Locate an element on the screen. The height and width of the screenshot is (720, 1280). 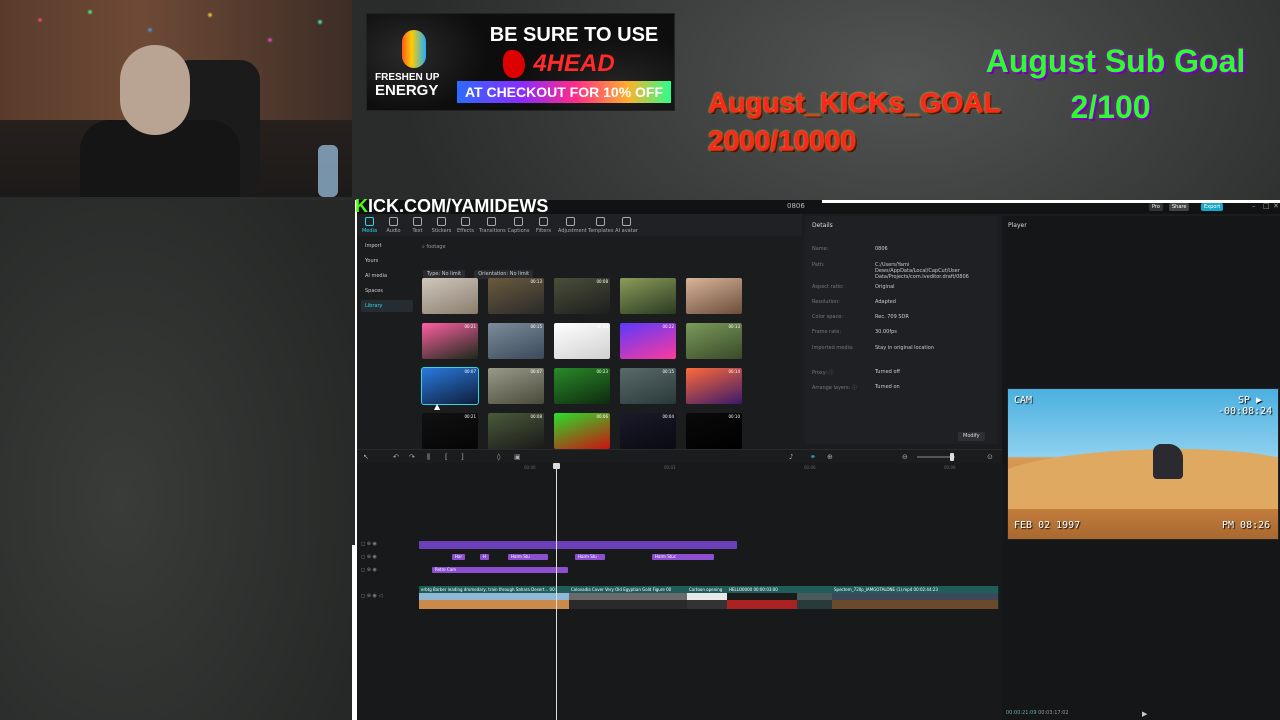
pro-button: Pro is located at coordinates (1156, 207).